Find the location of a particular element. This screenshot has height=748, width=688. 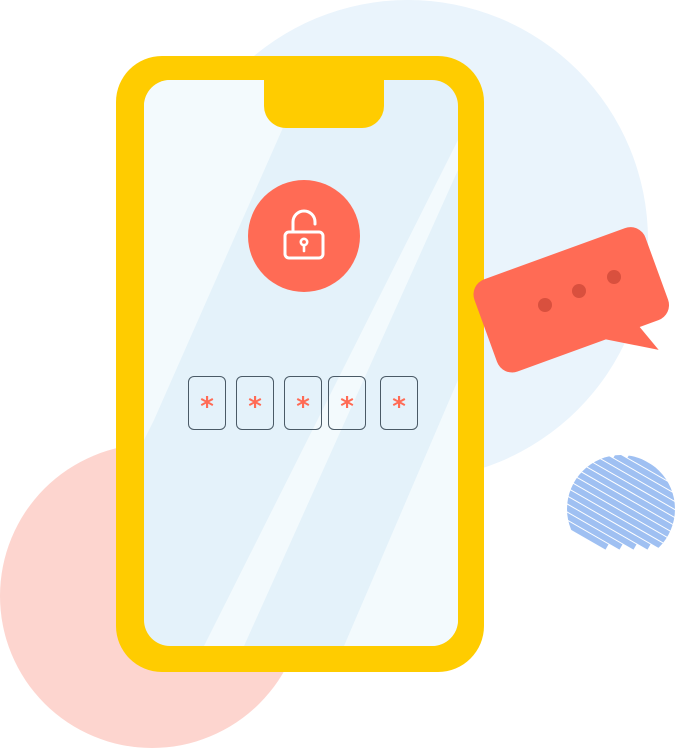

padlock-icon is located at coordinates (304, 234).